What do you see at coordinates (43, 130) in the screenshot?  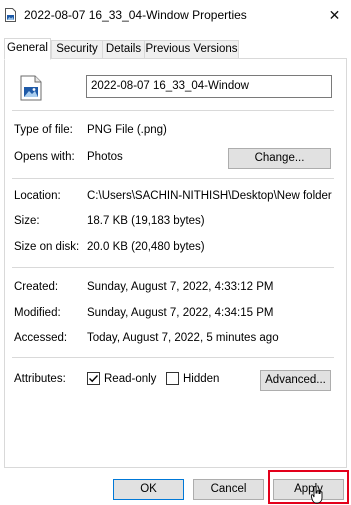 I see `type-label: Type of file:` at bounding box center [43, 130].